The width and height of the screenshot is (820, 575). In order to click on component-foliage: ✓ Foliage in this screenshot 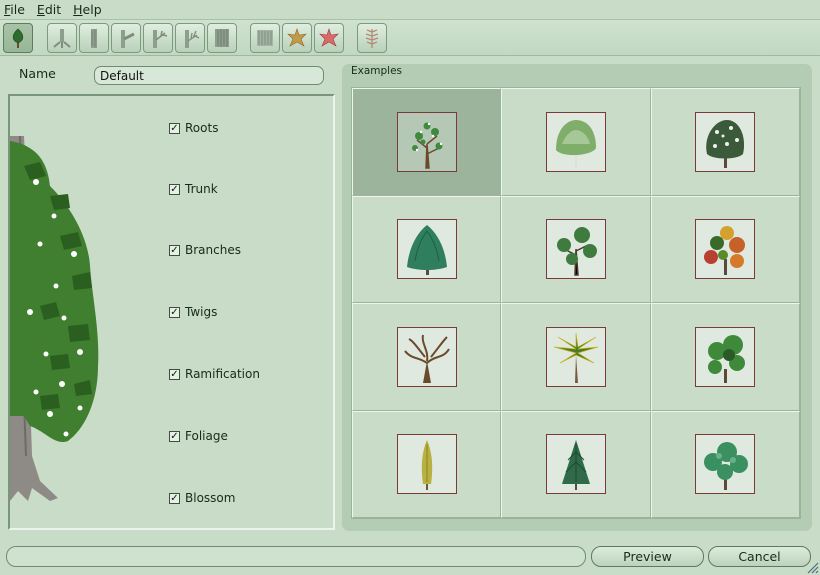, I will do `click(198, 436)`.